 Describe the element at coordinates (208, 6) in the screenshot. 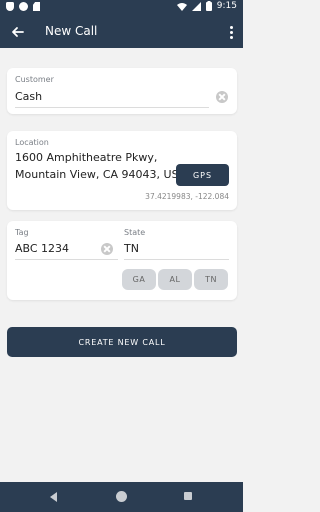

I see `battery-icon` at that location.